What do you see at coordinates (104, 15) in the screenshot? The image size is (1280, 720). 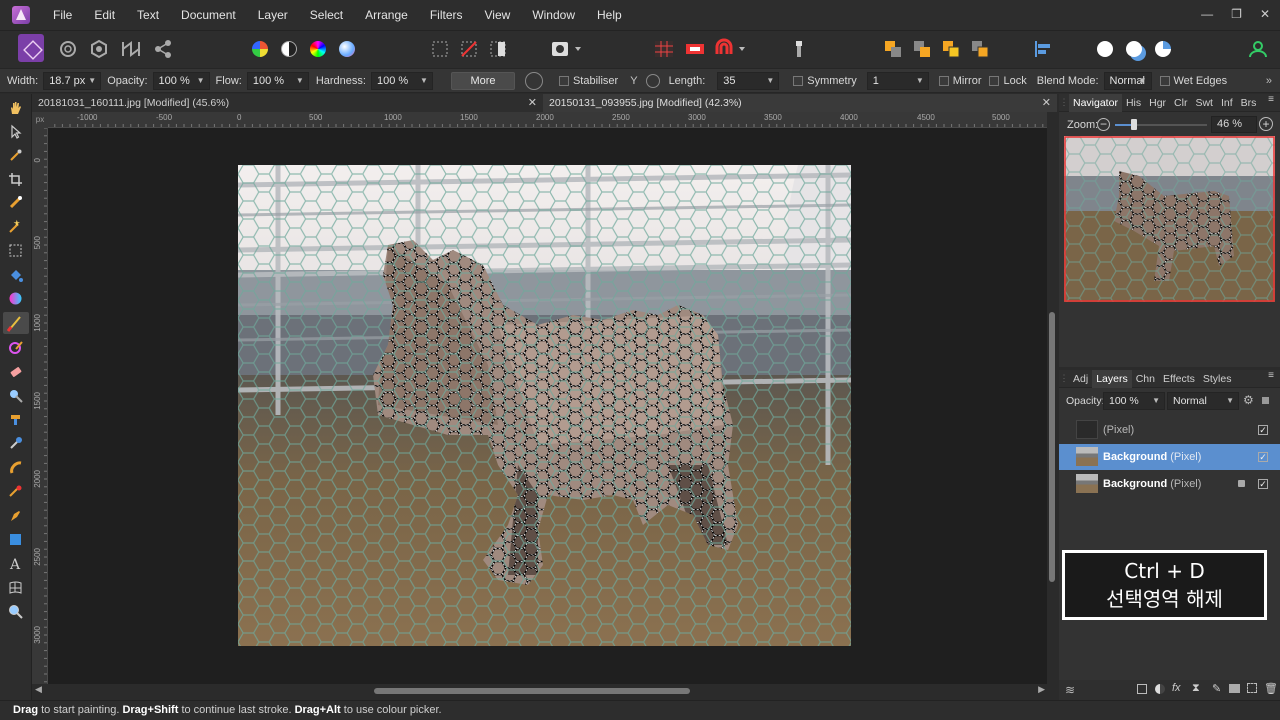 I see `menu-edit: Edit` at bounding box center [104, 15].